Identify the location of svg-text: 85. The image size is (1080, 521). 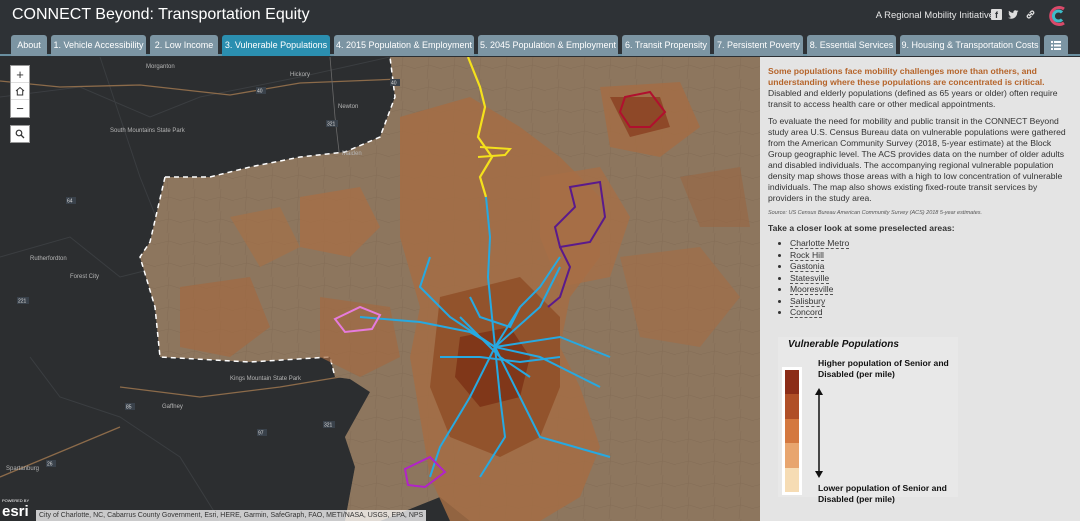
(129, 408).